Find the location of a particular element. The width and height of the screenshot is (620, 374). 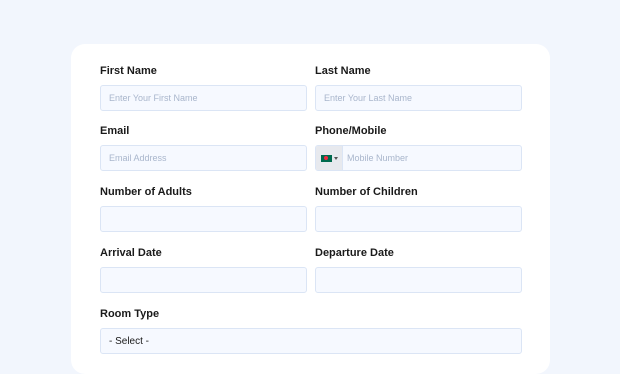

last-name-input is located at coordinates (418, 98).